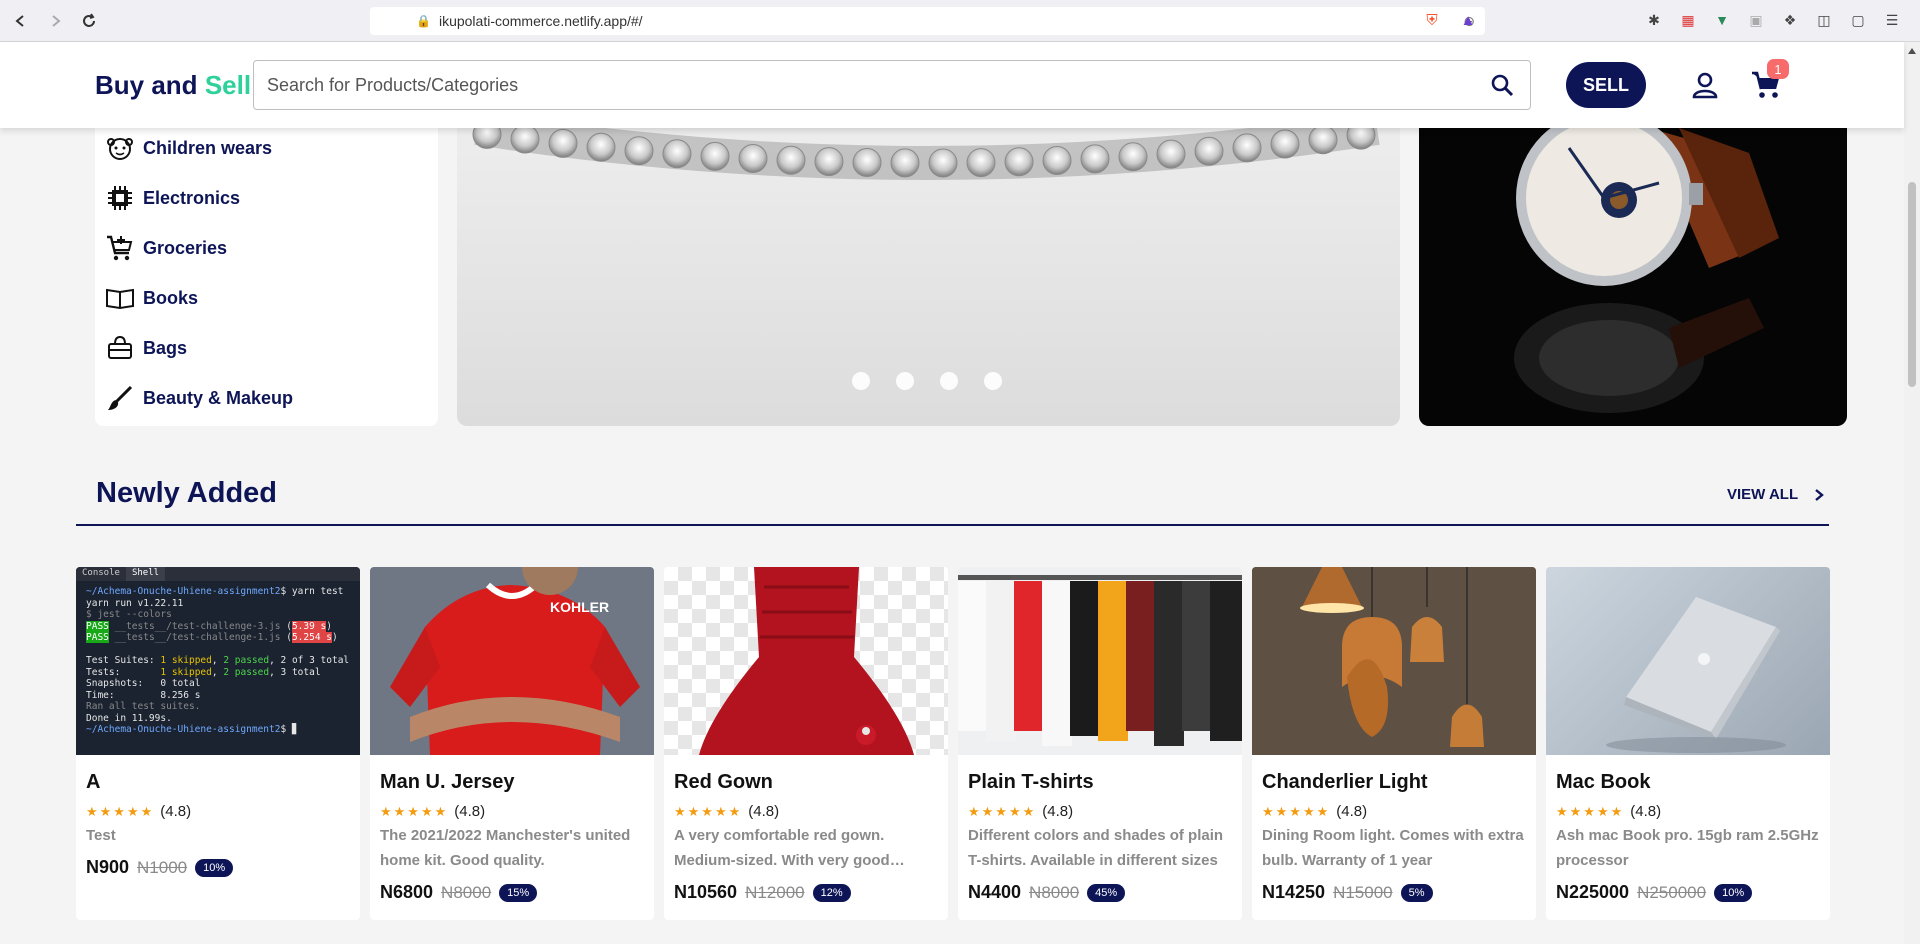 The image size is (1920, 944). What do you see at coordinates (512, 661) in the screenshot?
I see `product-image: KOHLER` at bounding box center [512, 661].